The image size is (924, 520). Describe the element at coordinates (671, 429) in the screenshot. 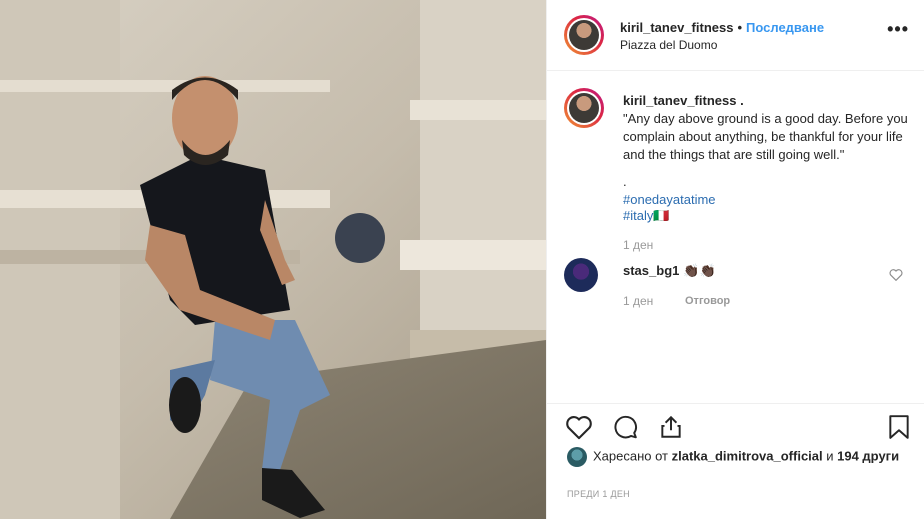

I see `share-icon` at that location.